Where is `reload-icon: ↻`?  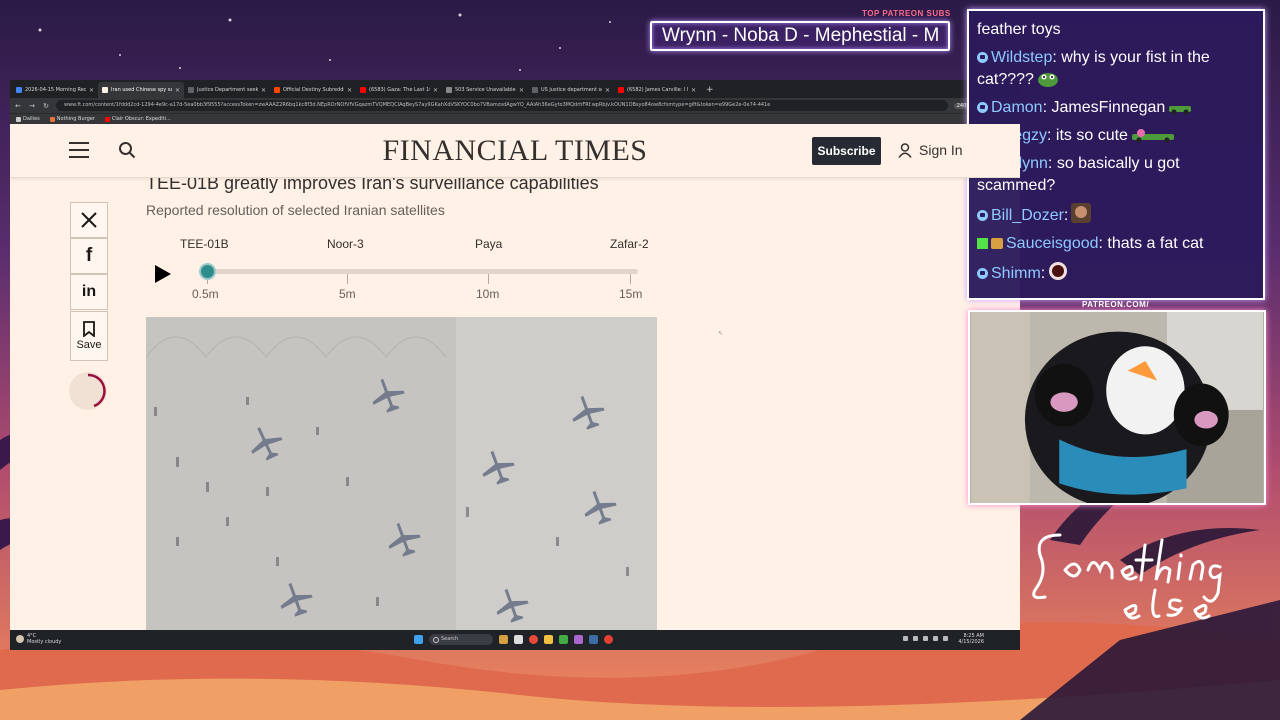 reload-icon: ↻ is located at coordinates (46, 106).